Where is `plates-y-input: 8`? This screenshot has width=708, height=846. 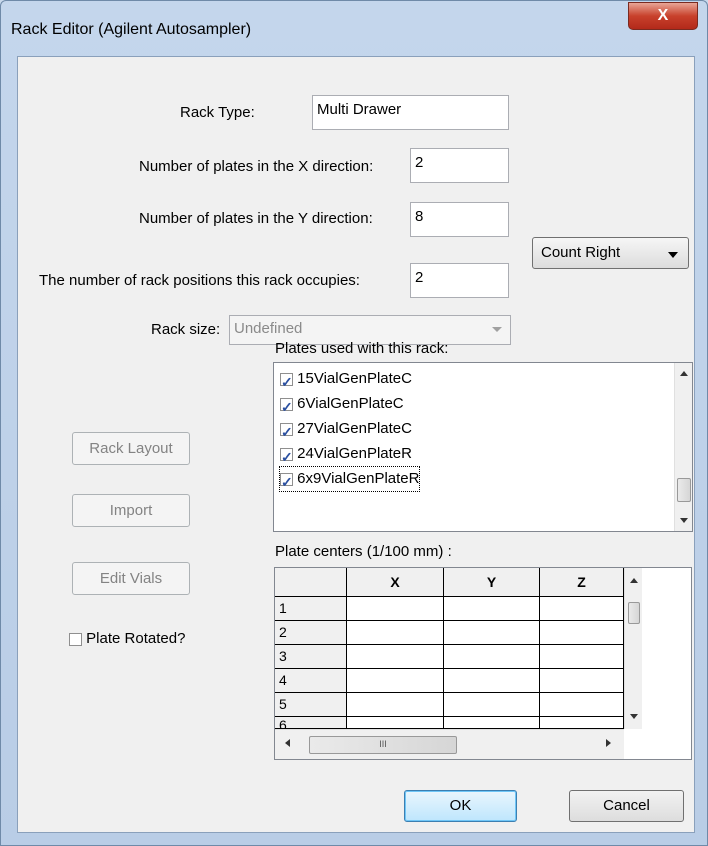 plates-y-input: 8 is located at coordinates (459, 219).